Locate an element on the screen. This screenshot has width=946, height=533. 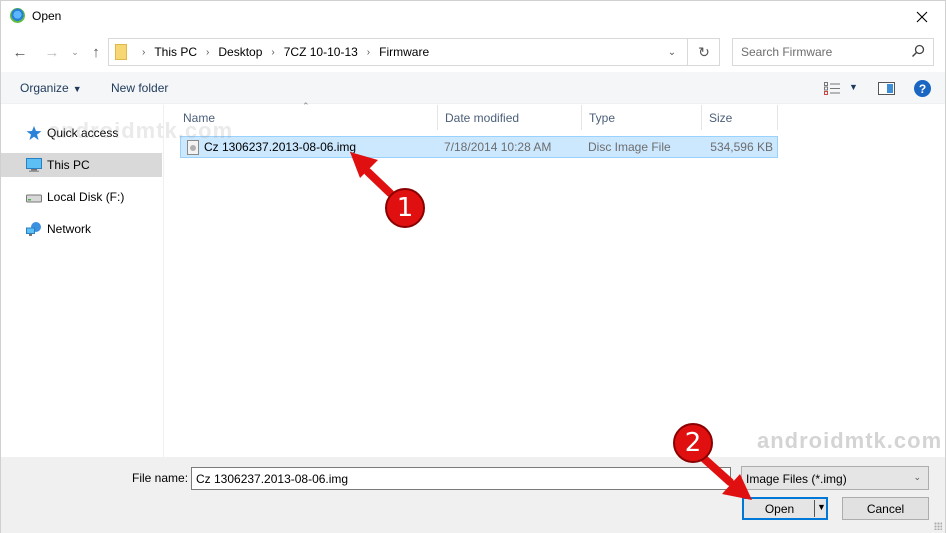
breadcrumb-this-pc: This PC is located at coordinates (175, 52).